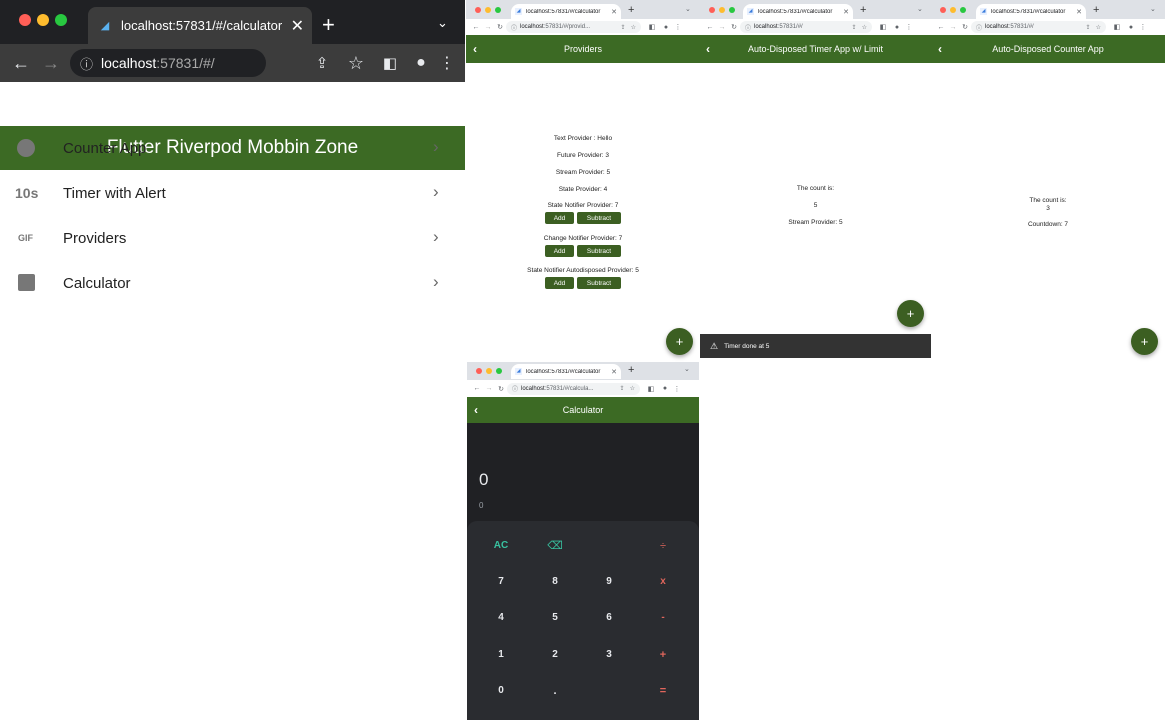 Image resolution: width=1165 pixels, height=720 pixels. What do you see at coordinates (1038, 27) in the screenshot?
I see `address-bar: ⓘ localhost:57831/#/ ⇪ ☆` at bounding box center [1038, 27].